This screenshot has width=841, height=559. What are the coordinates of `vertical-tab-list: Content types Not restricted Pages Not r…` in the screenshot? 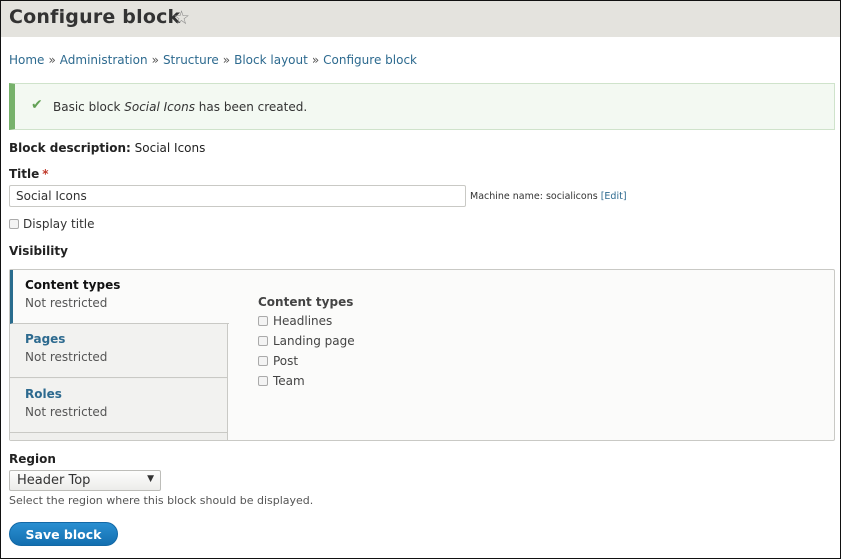 It's located at (119, 355).